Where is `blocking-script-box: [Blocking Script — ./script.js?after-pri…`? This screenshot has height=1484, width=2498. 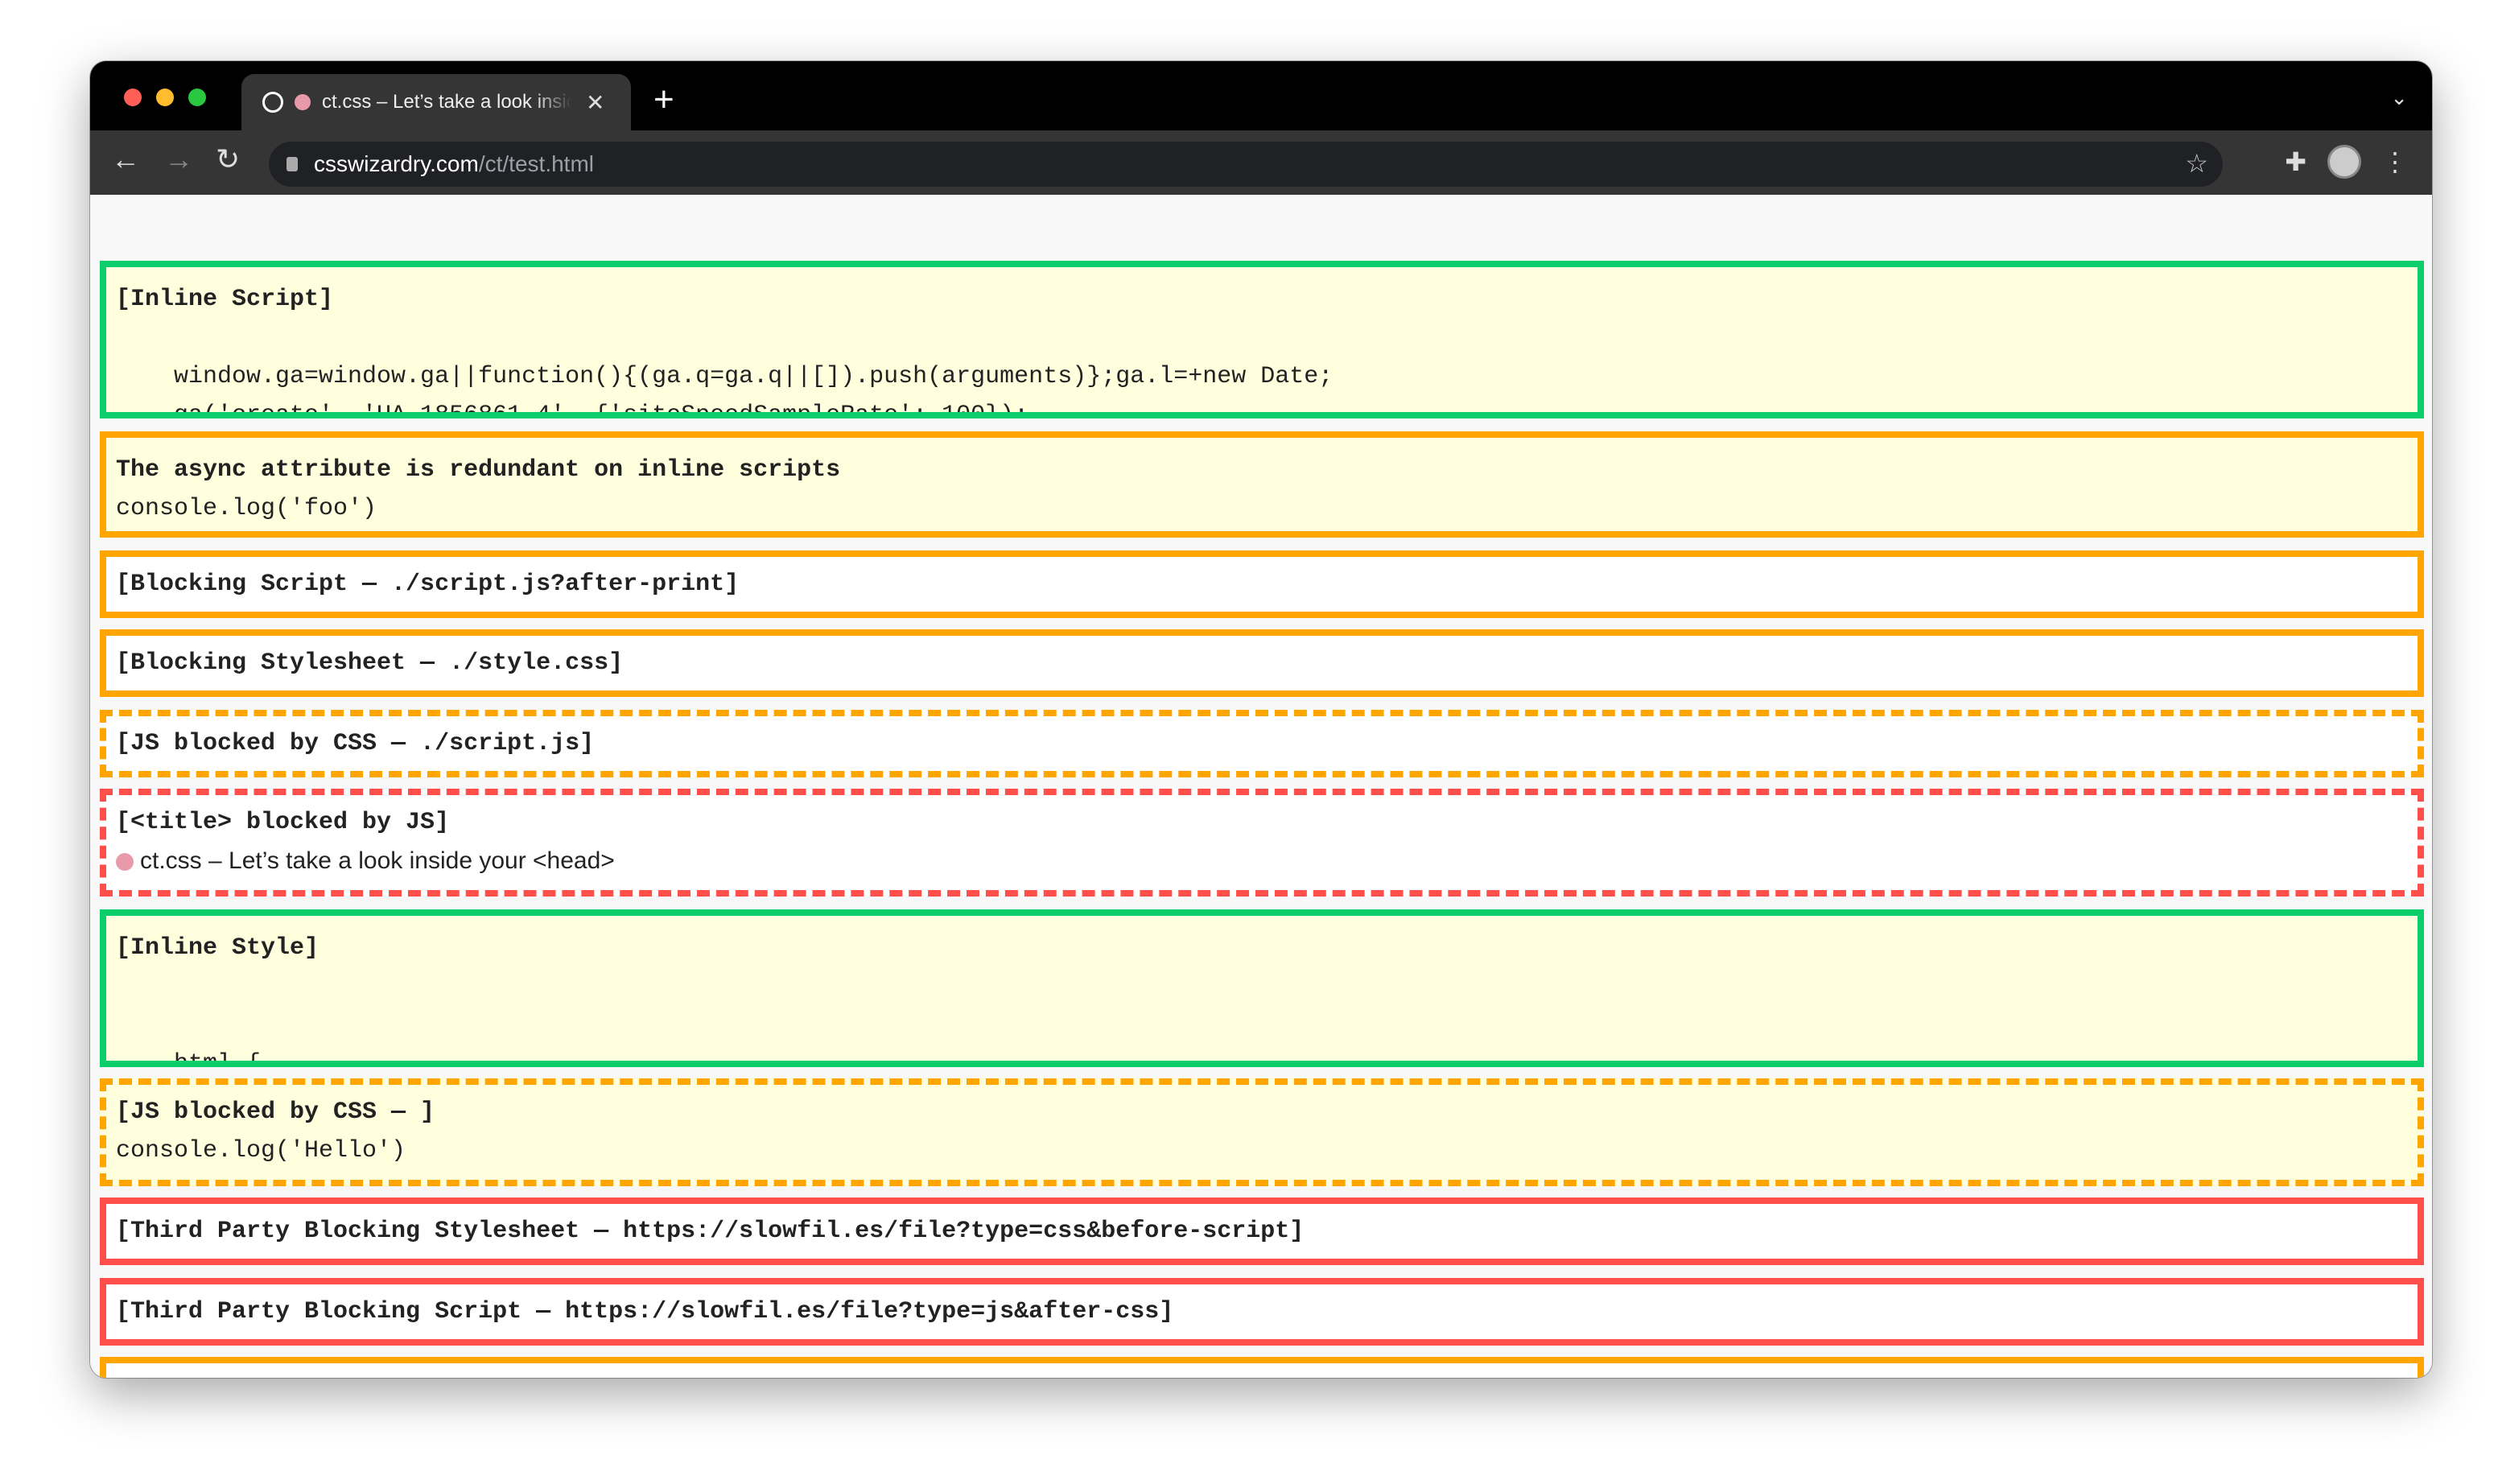
blocking-script-box: [Blocking Script — ./script.js?after-pri… is located at coordinates (1262, 584).